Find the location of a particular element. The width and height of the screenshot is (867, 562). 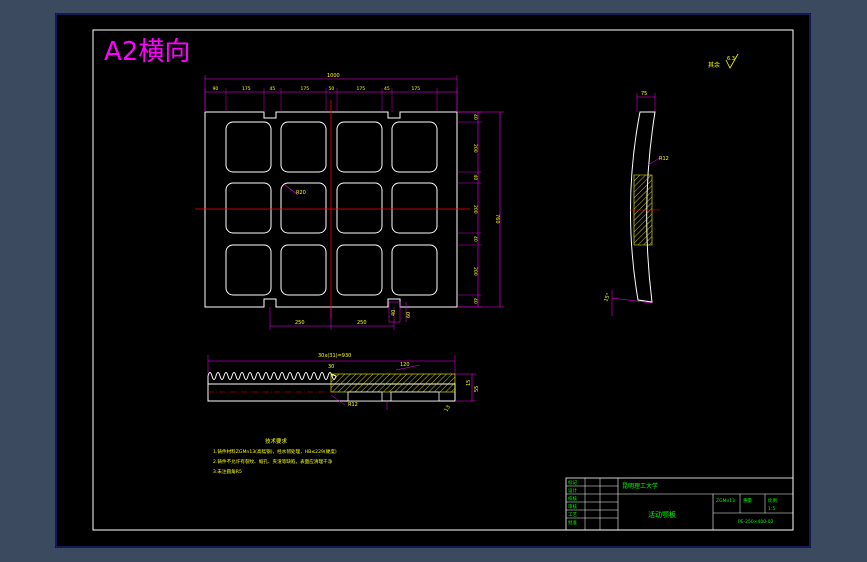

side-dim-a: 15 is located at coordinates (469, 383).